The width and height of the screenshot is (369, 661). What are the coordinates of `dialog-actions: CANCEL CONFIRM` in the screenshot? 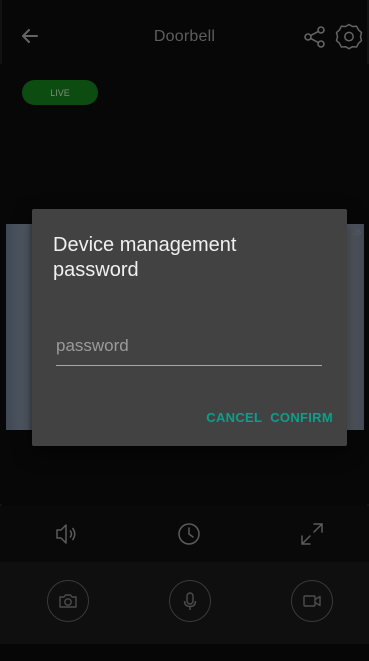 It's located at (269, 417).